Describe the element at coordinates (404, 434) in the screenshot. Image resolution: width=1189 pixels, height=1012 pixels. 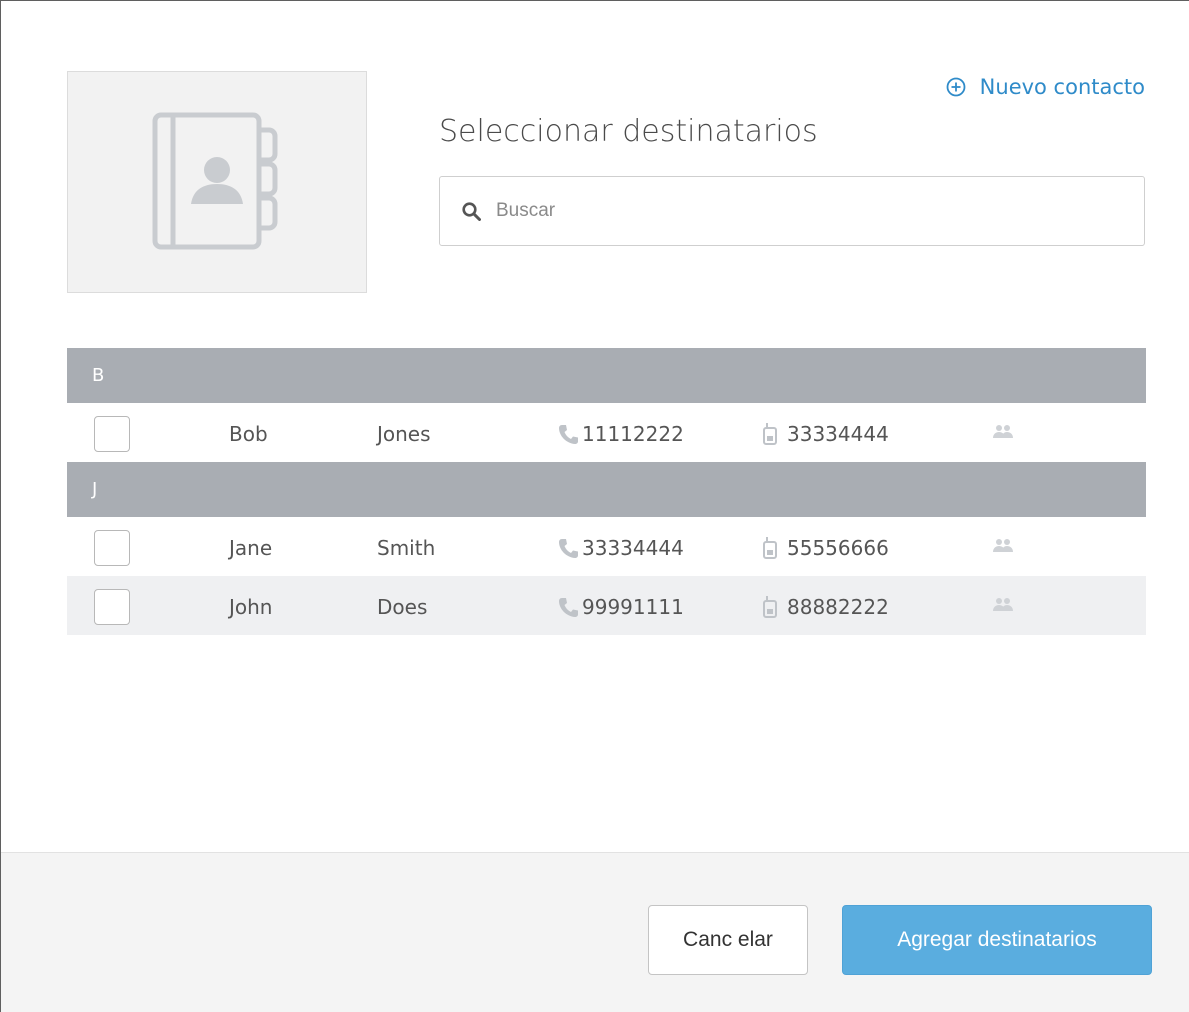
I see `contact-last-name: Jones` at that location.